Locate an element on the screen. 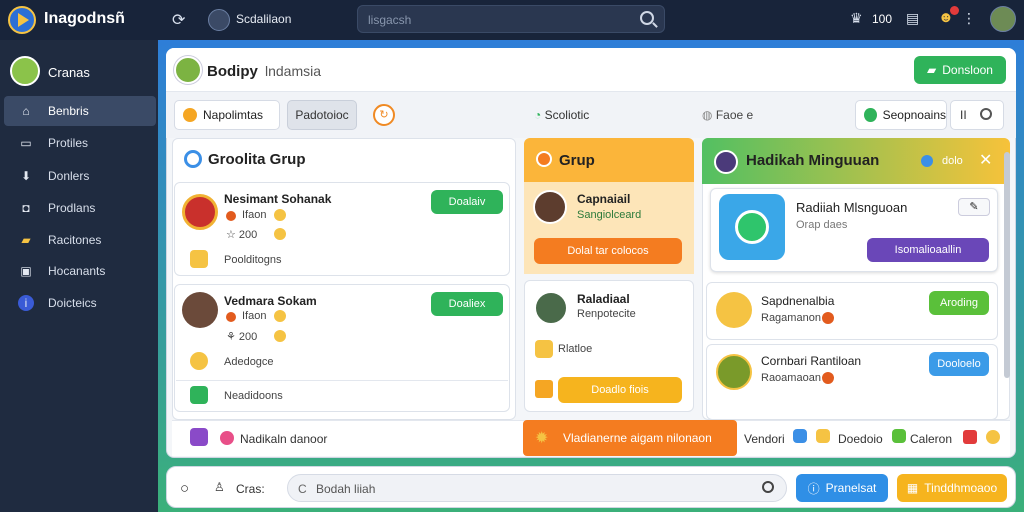 The image size is (1024, 512). info-icon: i is located at coordinates (26, 303).